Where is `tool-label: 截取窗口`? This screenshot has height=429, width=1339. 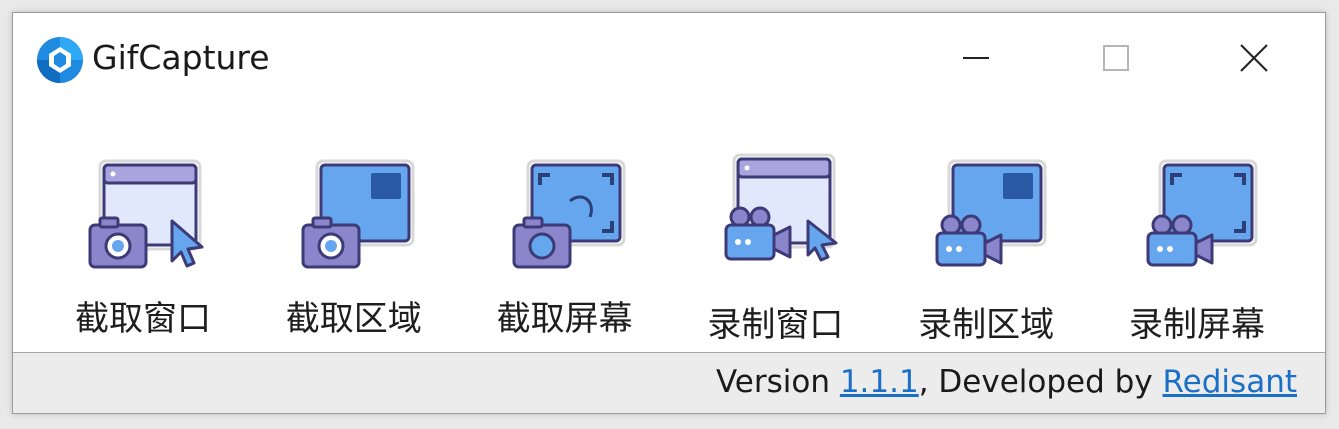
tool-label: 截取窗口 is located at coordinates (143, 319).